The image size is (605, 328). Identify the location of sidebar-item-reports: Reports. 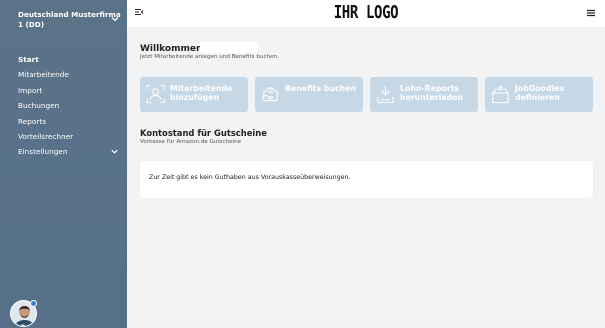
(63, 121).